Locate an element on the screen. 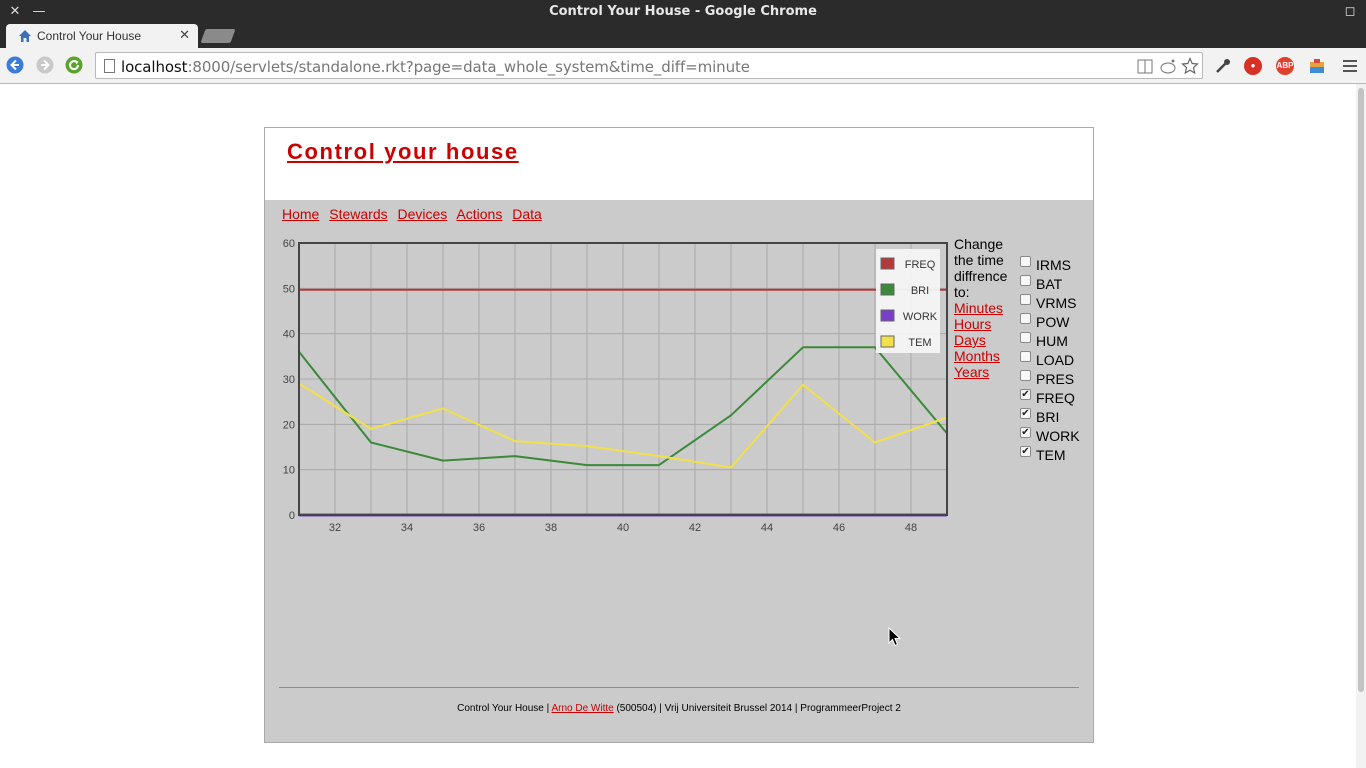 Image resolution: width=1366 pixels, height=768 pixels. window-title: Control Your House - Google Chrome is located at coordinates (683, 11).